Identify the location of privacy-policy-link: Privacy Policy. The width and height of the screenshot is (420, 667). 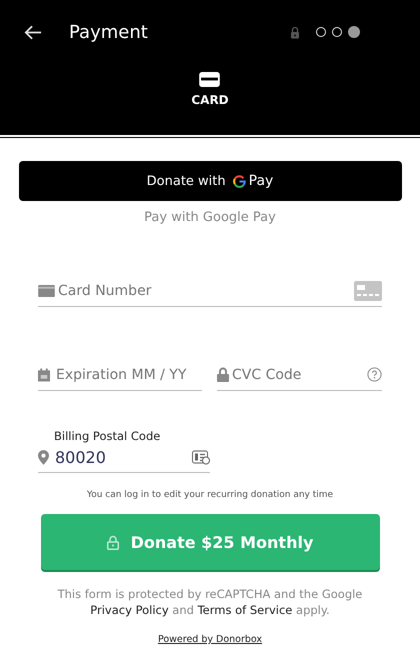
(129, 610).